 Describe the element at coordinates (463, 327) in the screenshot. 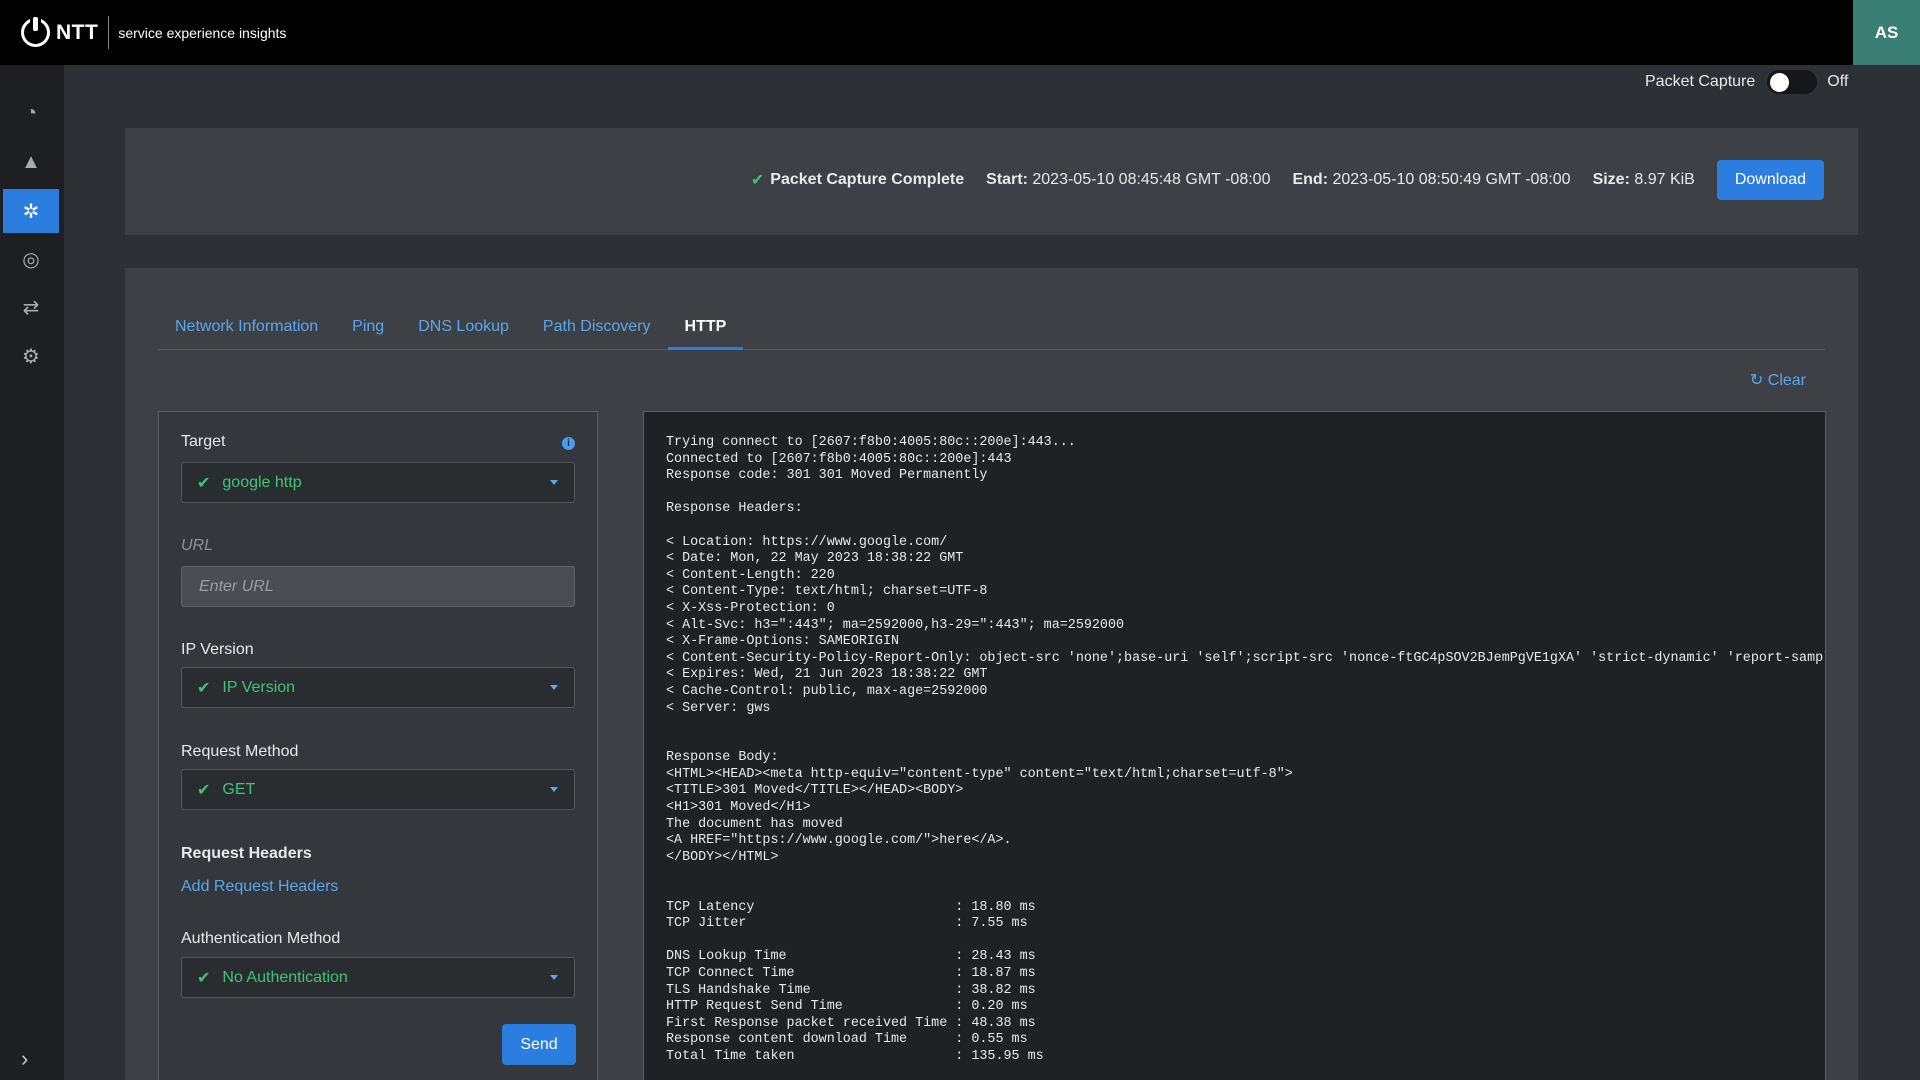

I see `tab-dns-lookup: DNS Lookup` at that location.